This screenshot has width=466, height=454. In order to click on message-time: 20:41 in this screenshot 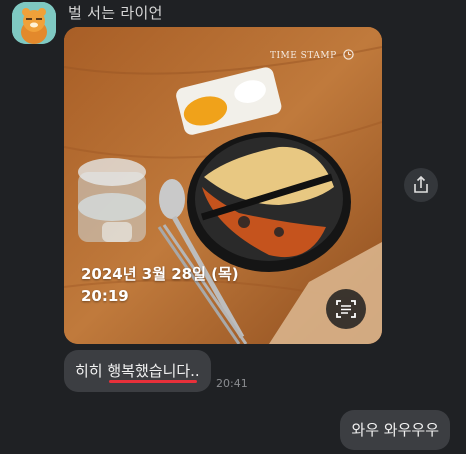, I will do `click(232, 383)`.